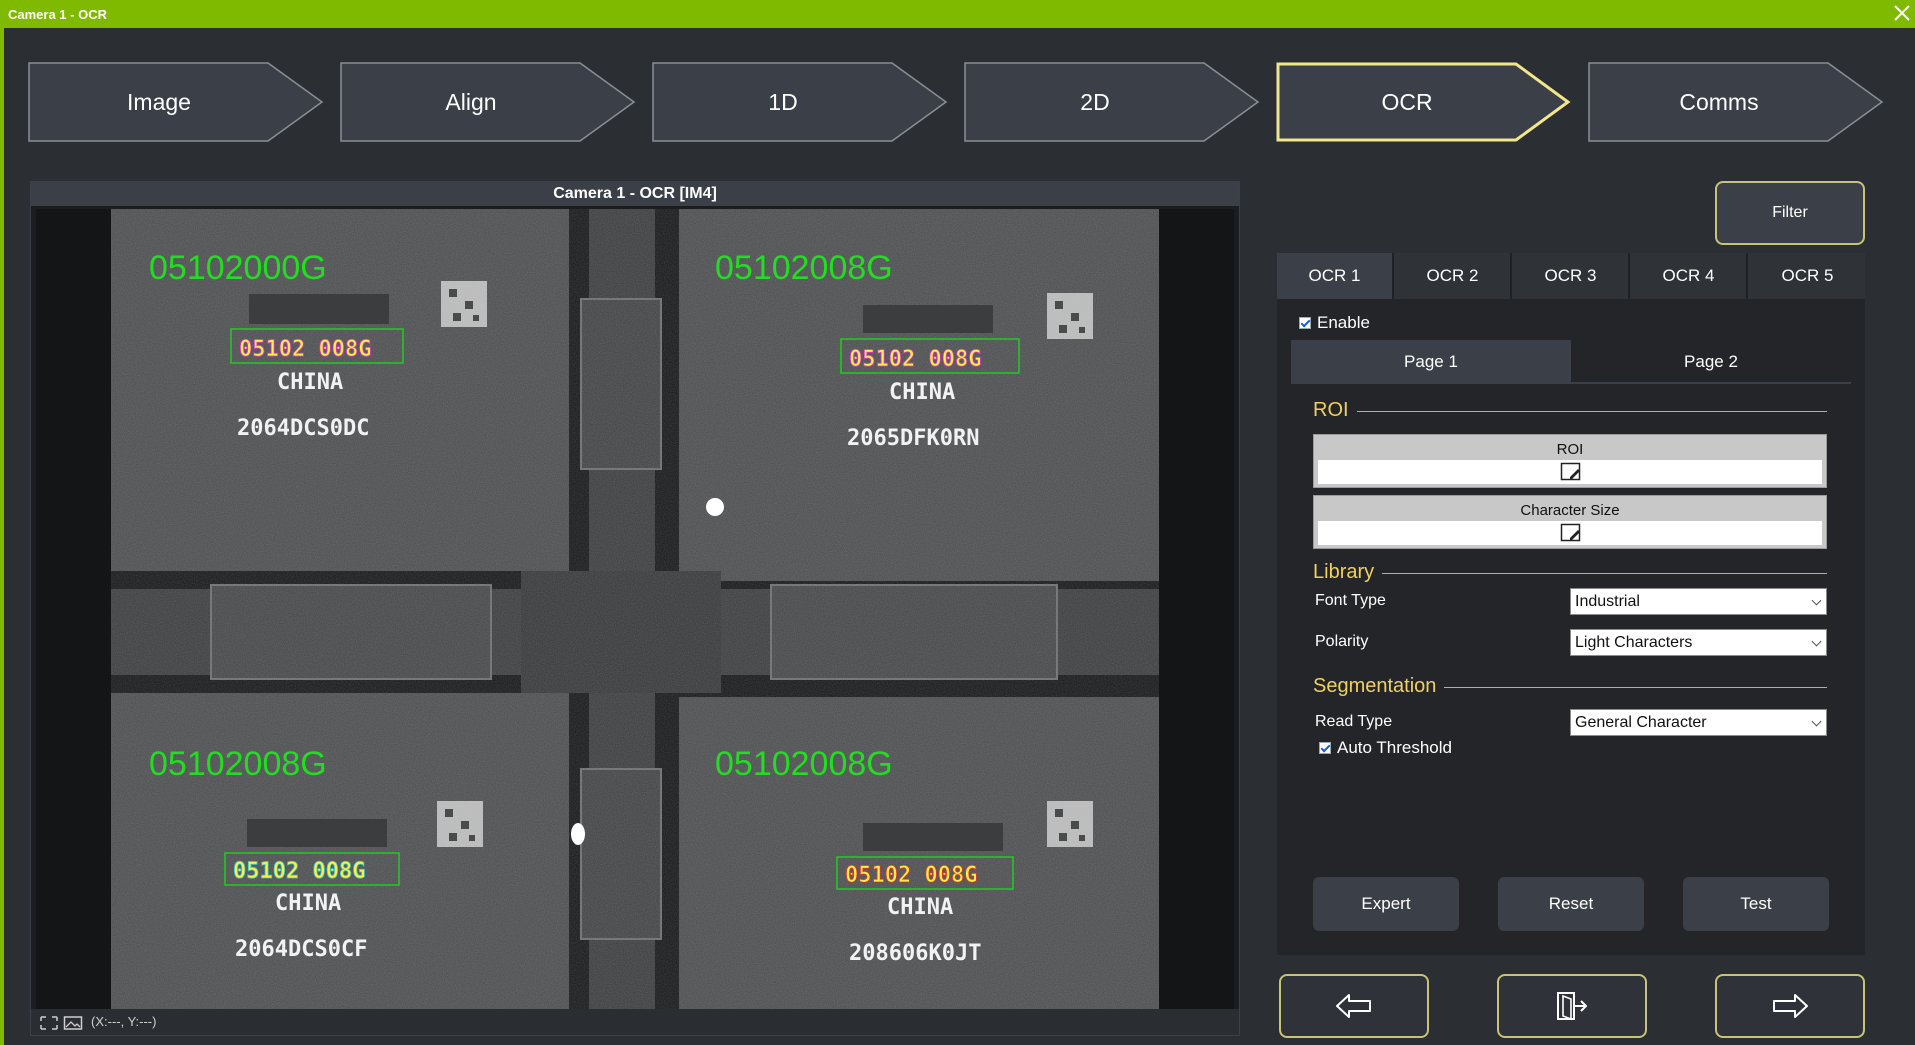 This screenshot has width=1915, height=1045. What do you see at coordinates (1698, 601) in the screenshot?
I see `font-type-select: Industrial` at bounding box center [1698, 601].